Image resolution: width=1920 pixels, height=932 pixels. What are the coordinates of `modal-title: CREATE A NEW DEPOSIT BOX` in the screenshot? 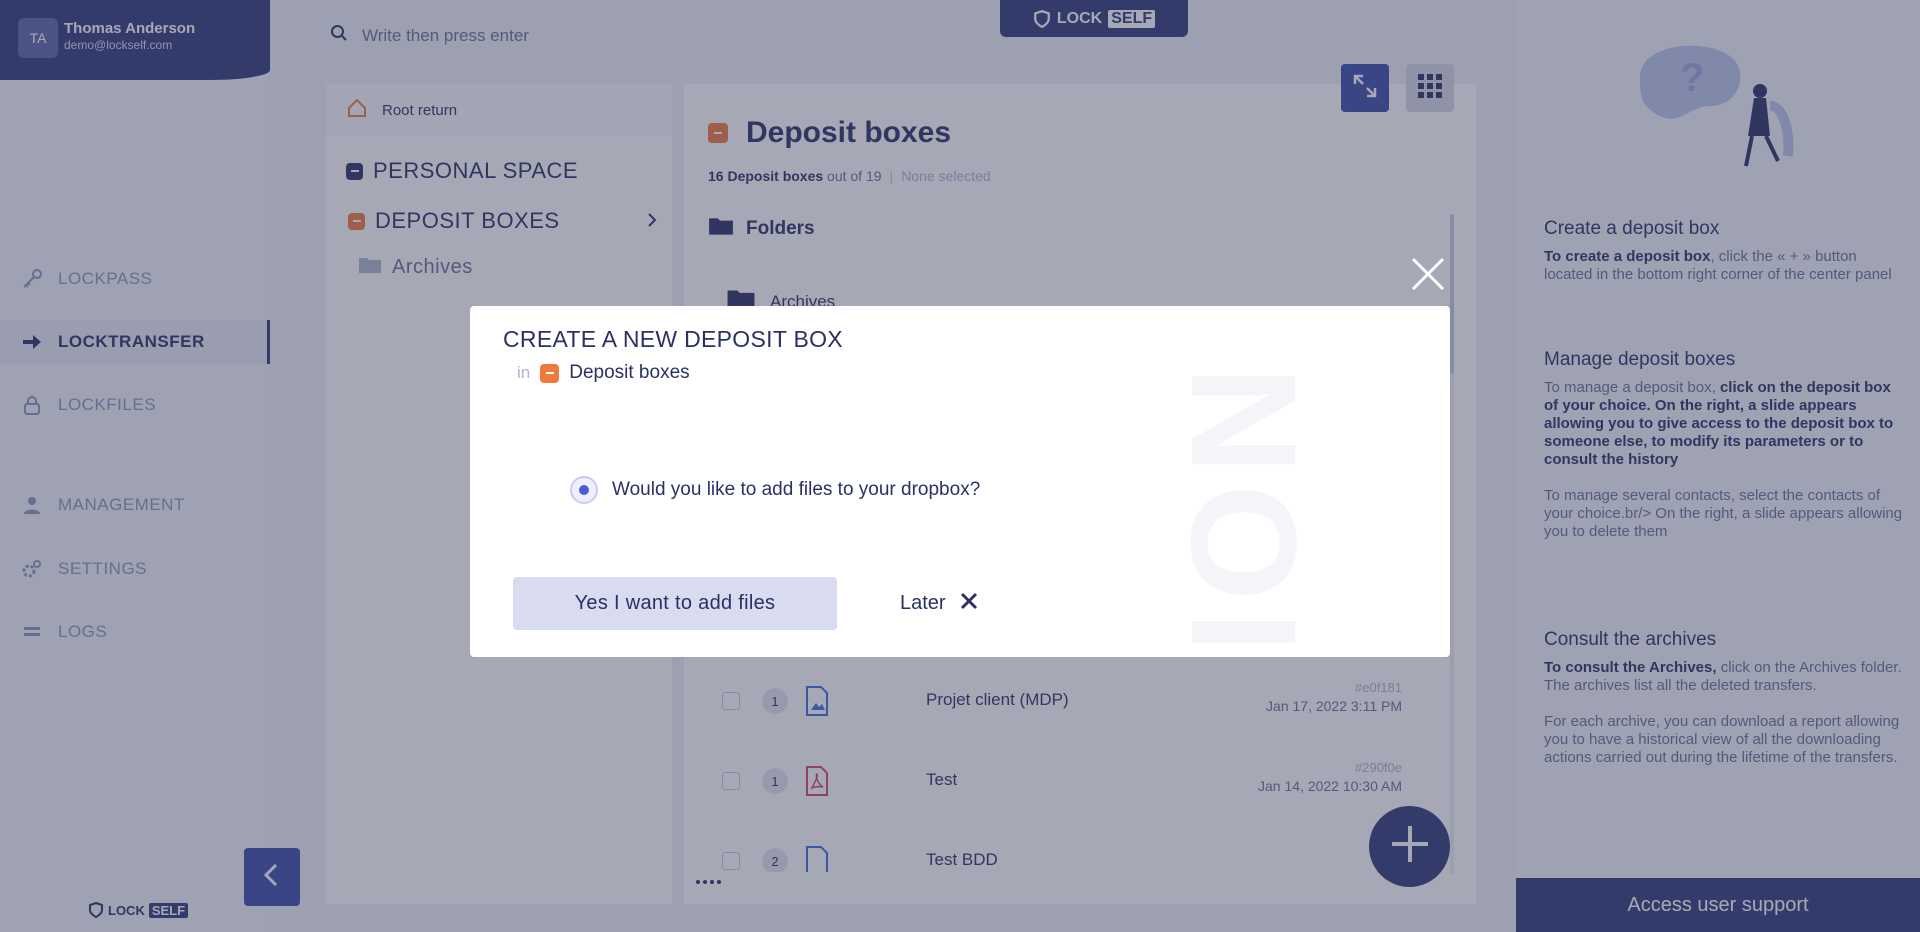 It's located at (673, 339).